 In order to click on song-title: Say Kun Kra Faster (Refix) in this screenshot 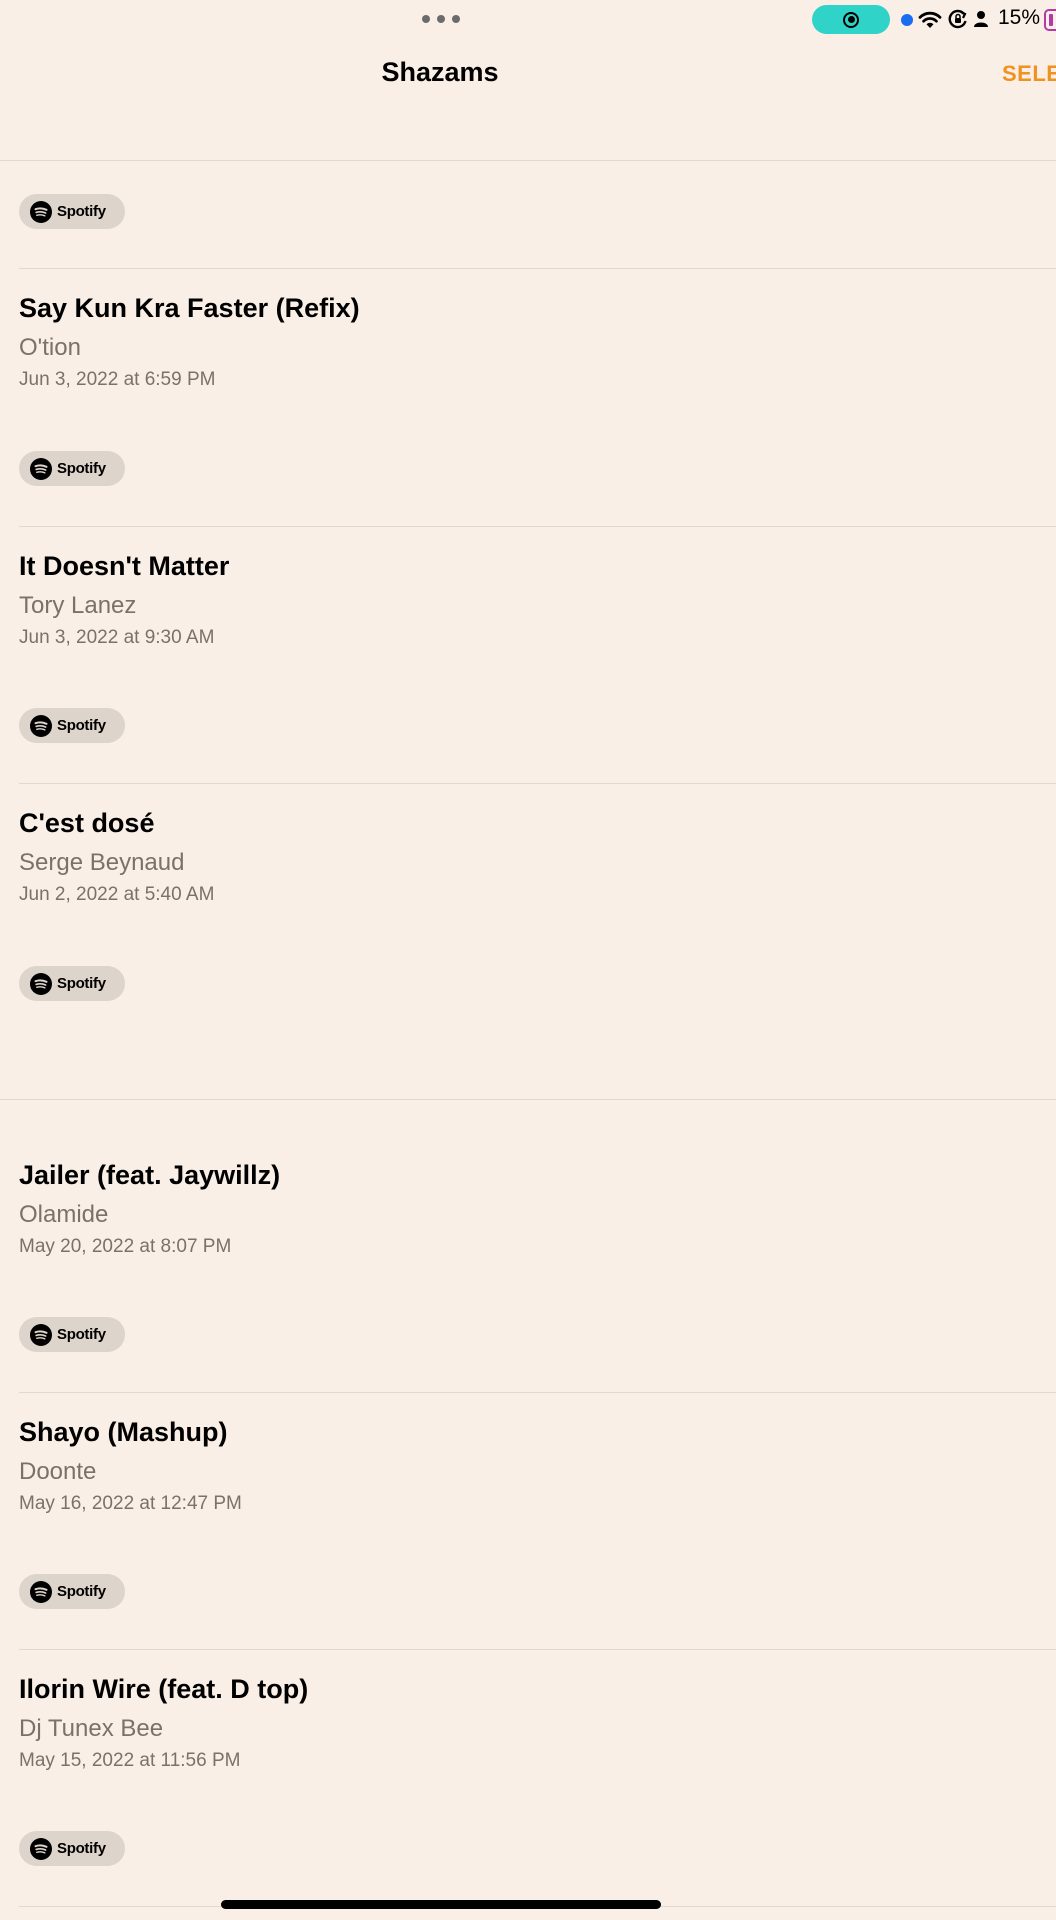, I will do `click(189, 308)`.